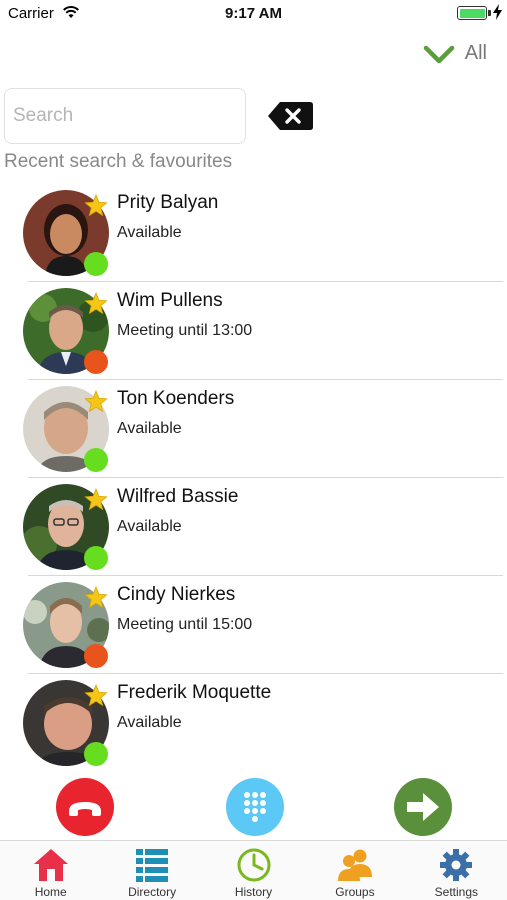  What do you see at coordinates (439, 54) in the screenshot?
I see `checkmark-icon` at bounding box center [439, 54].